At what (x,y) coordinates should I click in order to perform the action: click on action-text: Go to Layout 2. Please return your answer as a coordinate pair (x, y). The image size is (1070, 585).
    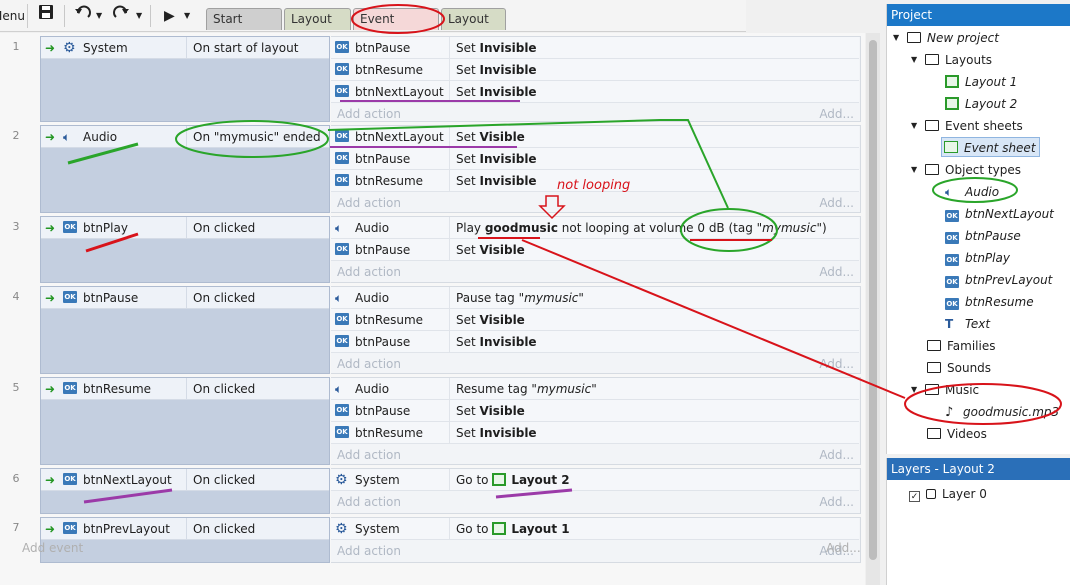
    Looking at the image, I should click on (654, 480).